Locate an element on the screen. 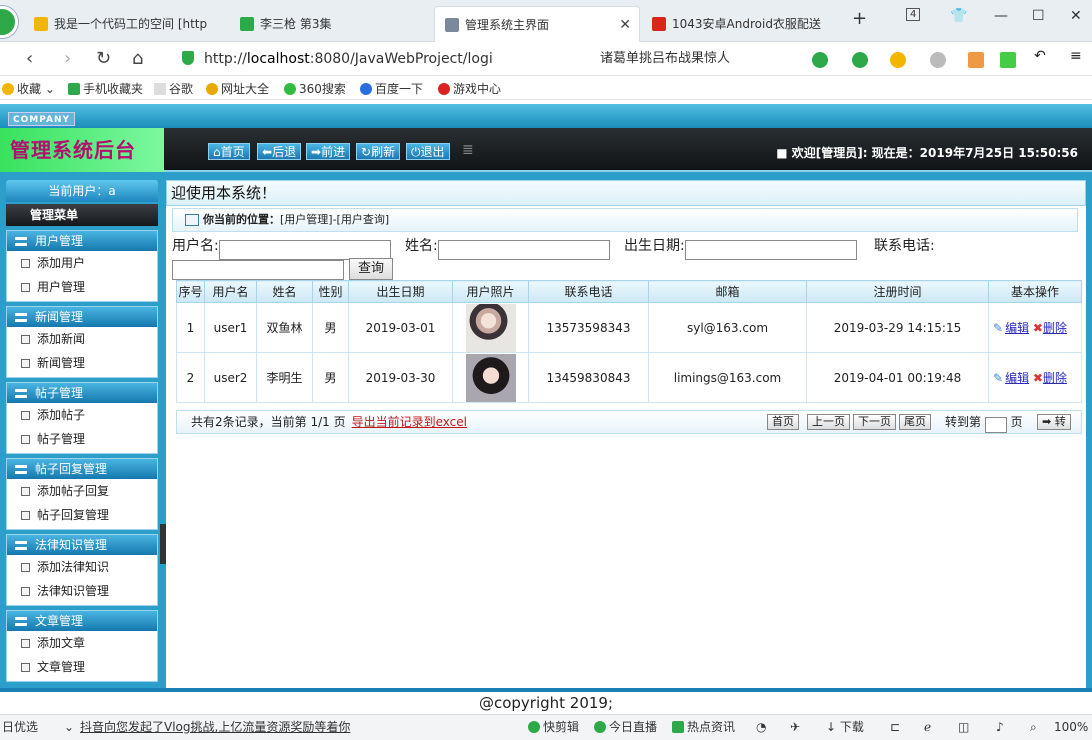 This screenshot has height=740, width=1092. new-tab-icon: + is located at coordinates (859, 18).